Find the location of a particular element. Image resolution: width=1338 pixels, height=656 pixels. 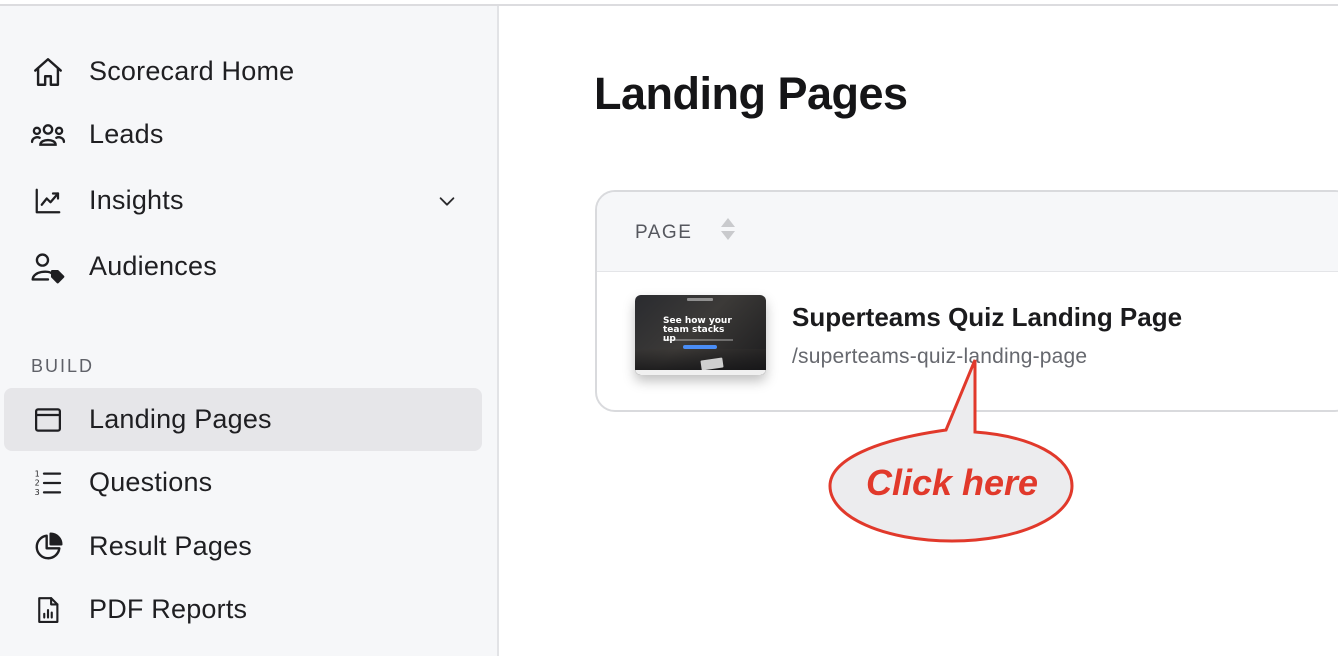

sidebar-item-pdf-reports: PDF Reports is located at coordinates (243, 609).